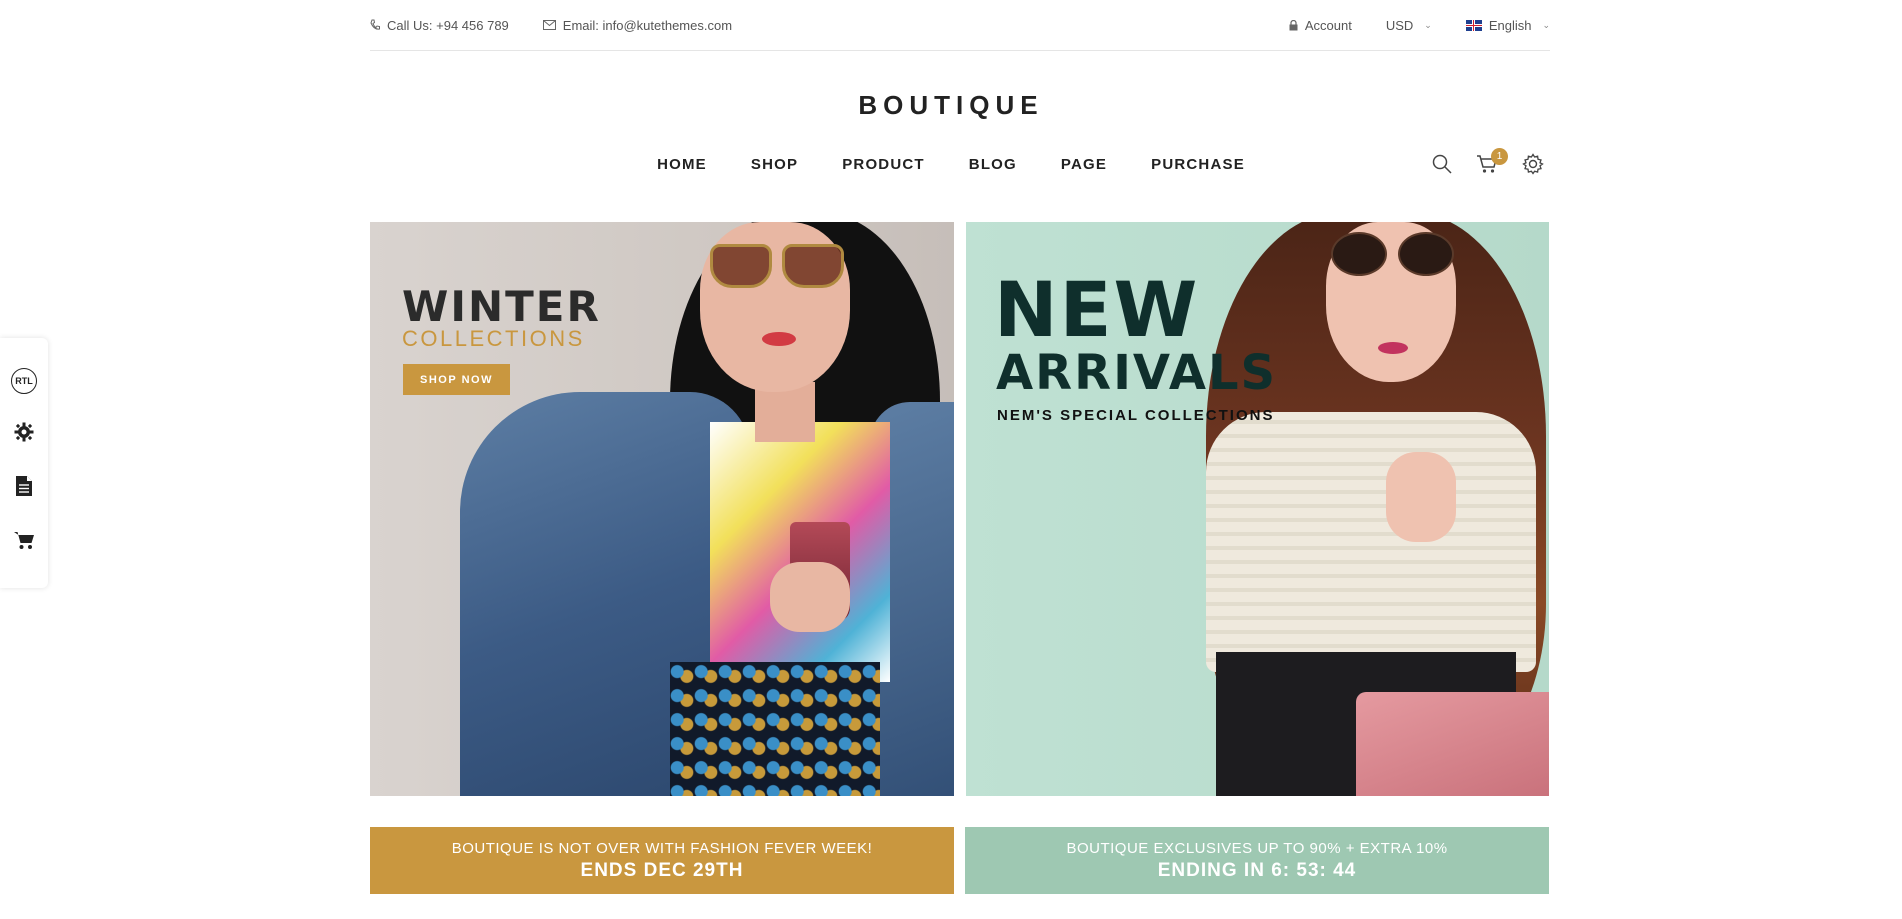 The image size is (1902, 919). What do you see at coordinates (456, 379) in the screenshot?
I see `shop-now-button: SHOP NOW` at bounding box center [456, 379].